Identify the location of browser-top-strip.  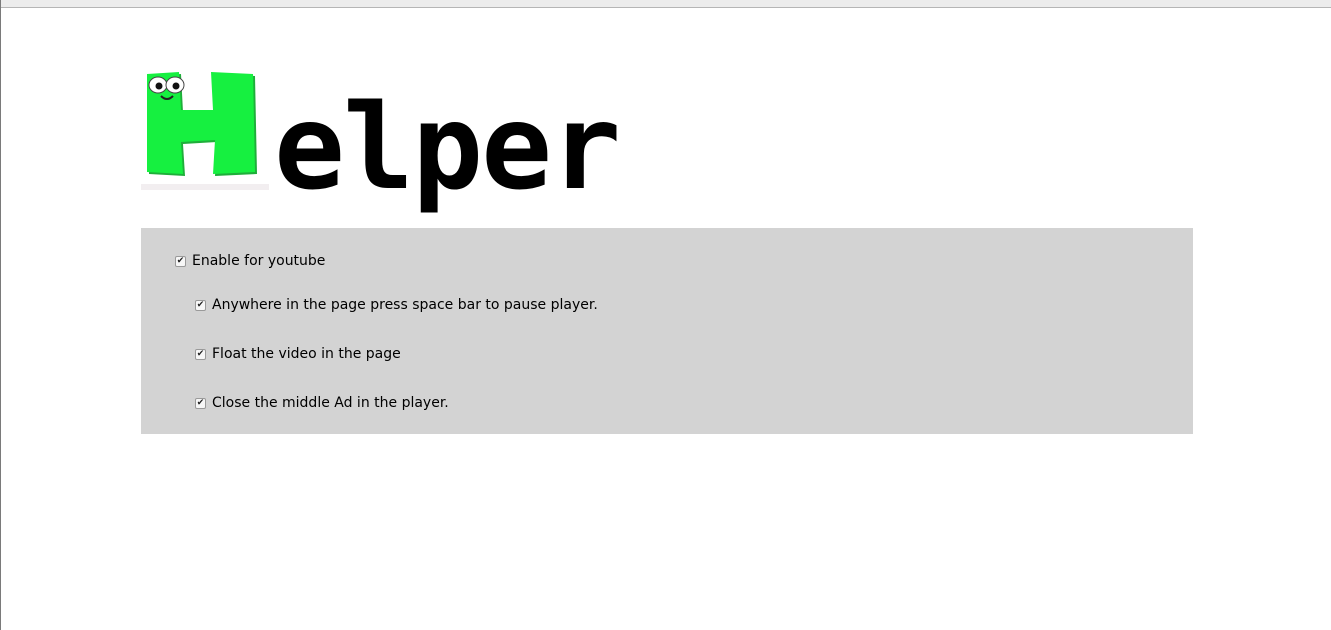
(665, 4).